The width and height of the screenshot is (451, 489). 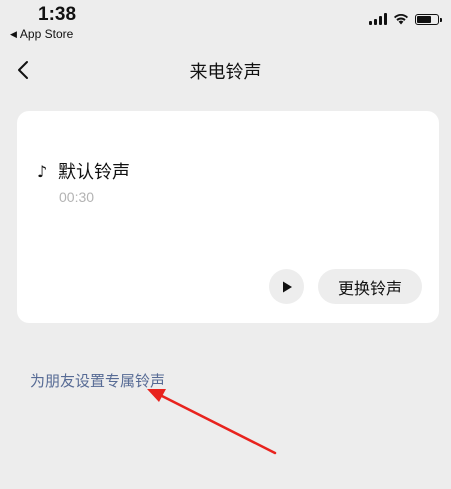 I want to click on ringtone-name: 默认铃声, so click(x=94, y=172).